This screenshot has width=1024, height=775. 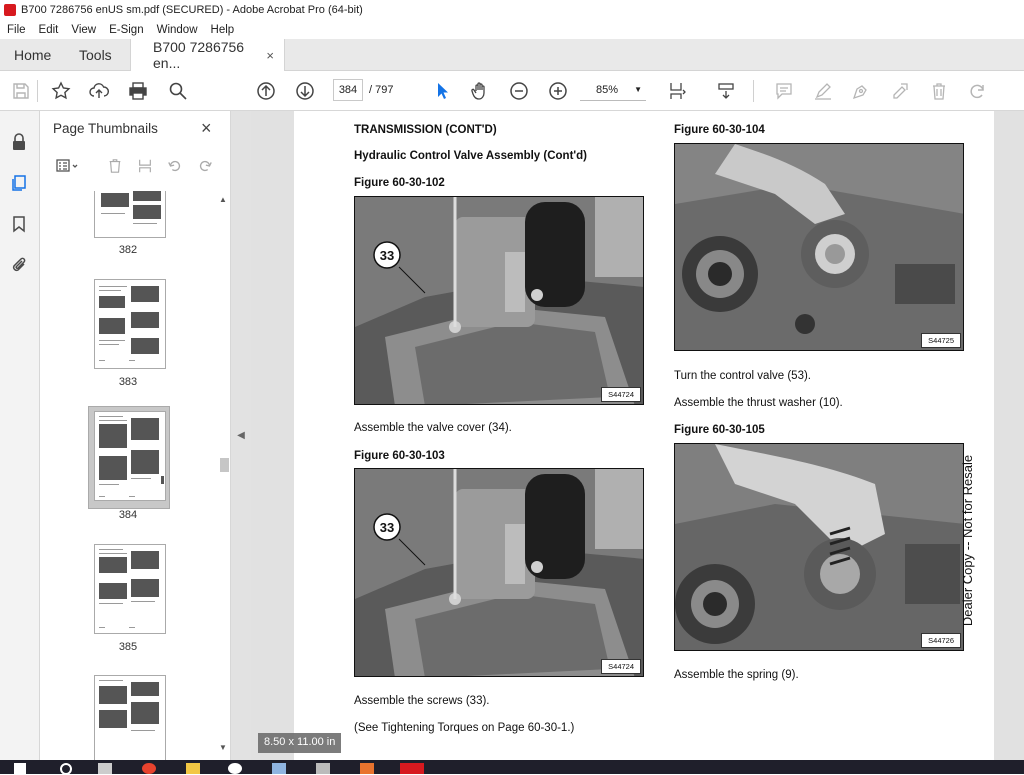 What do you see at coordinates (519, 91) in the screenshot?
I see `zoom-out-icon` at bounding box center [519, 91].